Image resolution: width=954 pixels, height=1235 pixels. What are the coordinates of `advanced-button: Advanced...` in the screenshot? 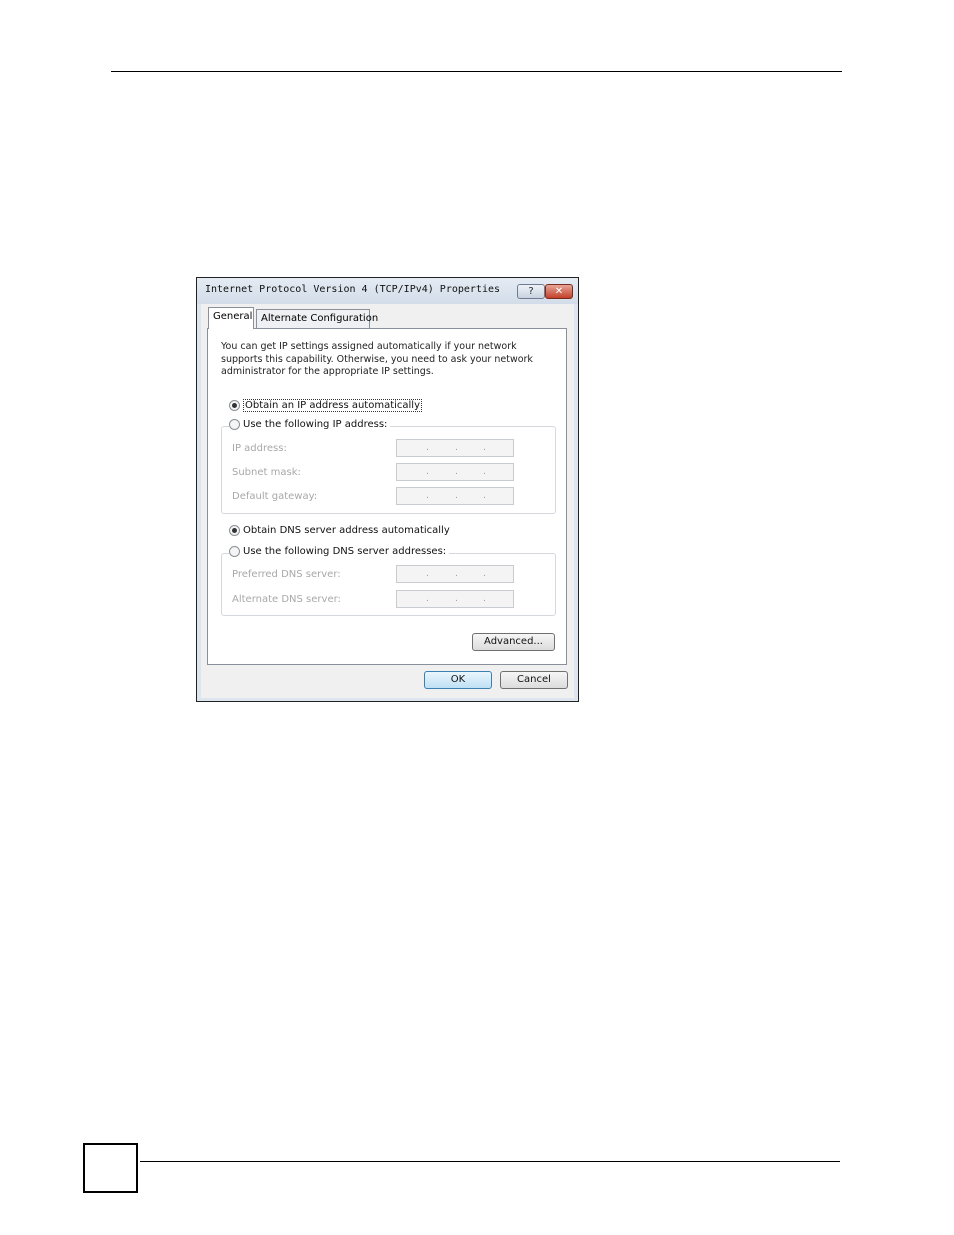 It's located at (513, 642).